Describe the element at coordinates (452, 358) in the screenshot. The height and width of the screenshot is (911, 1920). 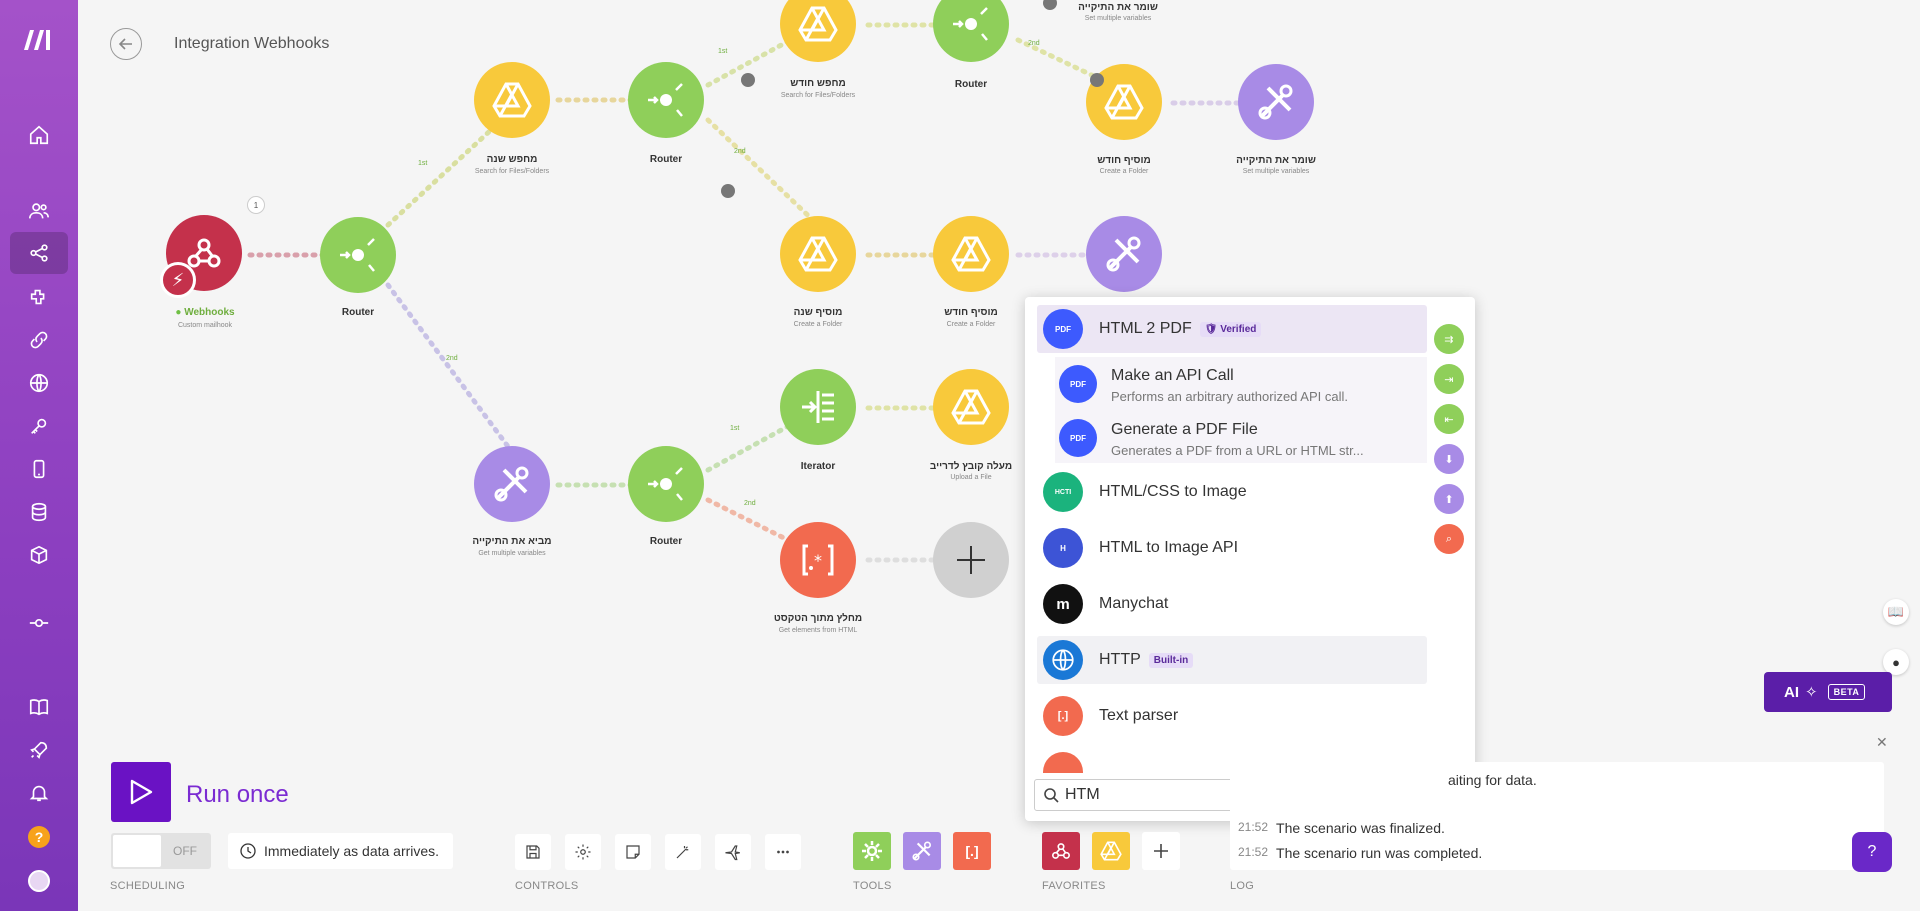
I see `route-label: 2nd` at that location.